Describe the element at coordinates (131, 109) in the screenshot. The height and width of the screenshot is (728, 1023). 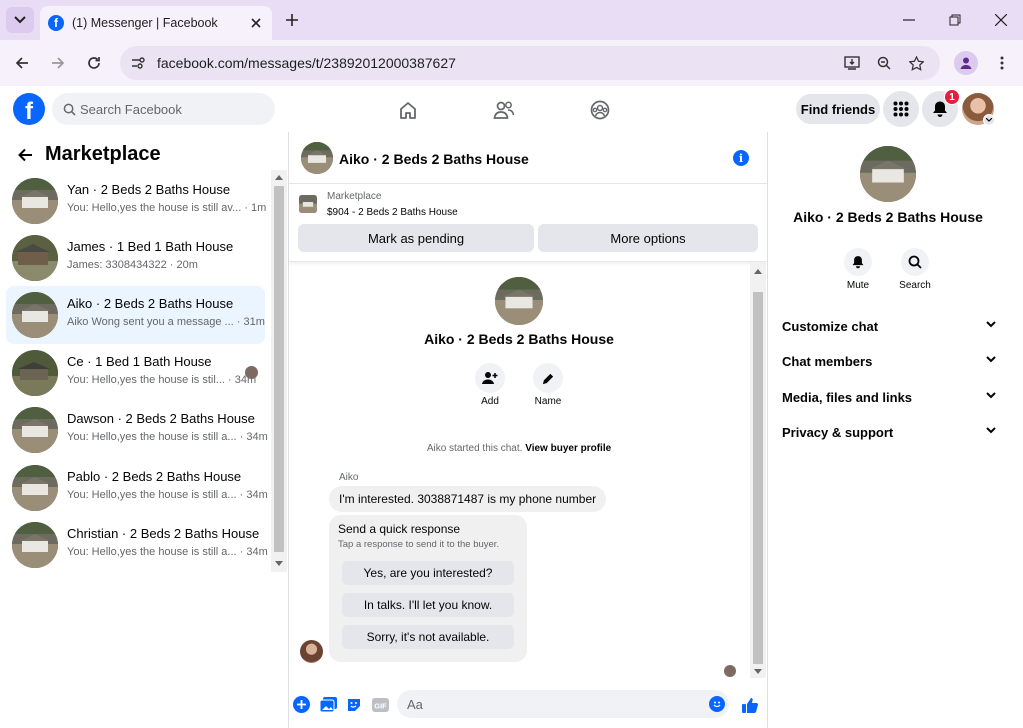
I see `search-placeholder: Search Facebook` at that location.